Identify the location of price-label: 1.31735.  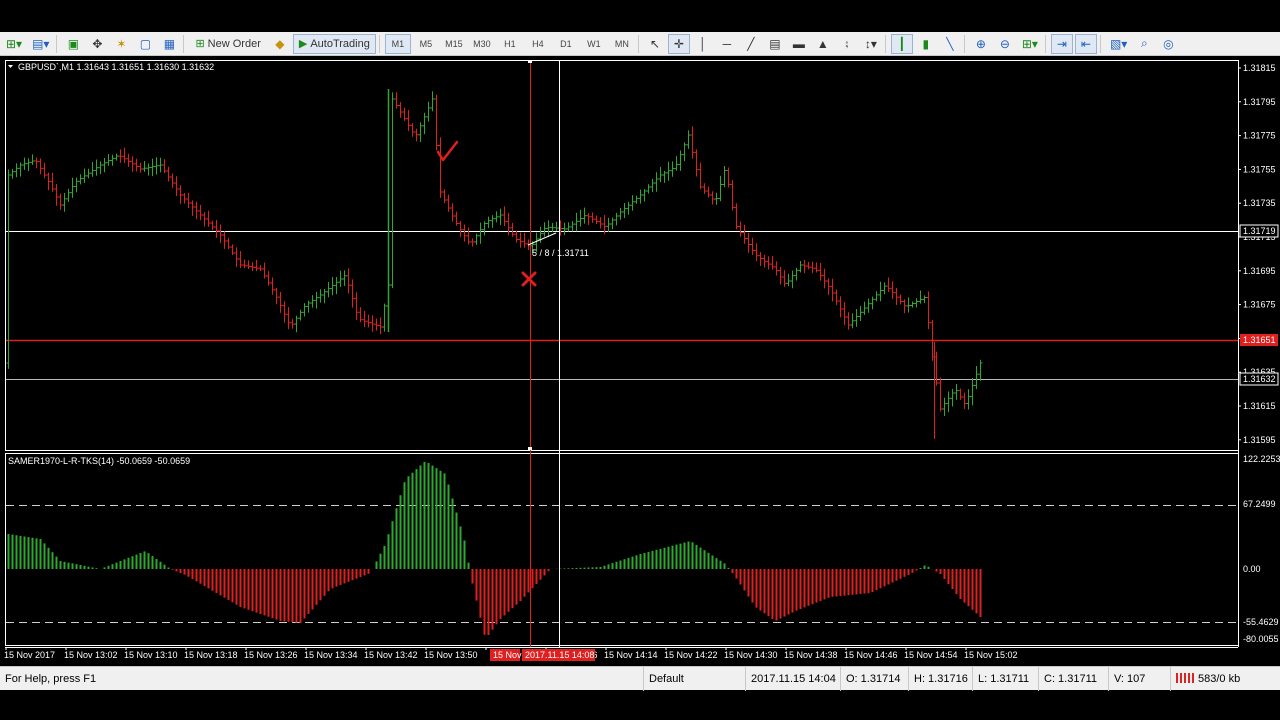
(1259, 203).